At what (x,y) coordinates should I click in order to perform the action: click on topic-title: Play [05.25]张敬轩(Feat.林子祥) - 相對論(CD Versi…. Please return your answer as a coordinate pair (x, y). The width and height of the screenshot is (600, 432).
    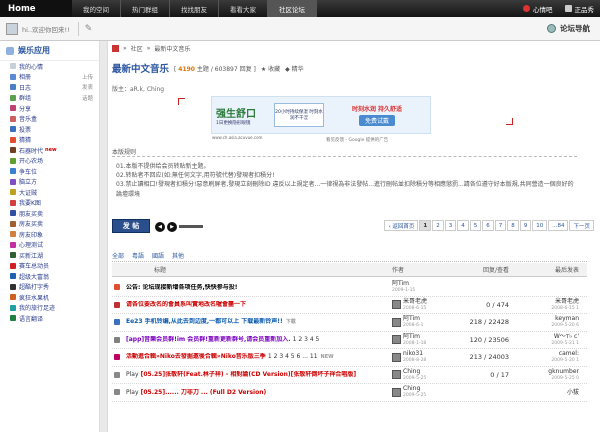
    Looking at the image, I should click on (257, 375).